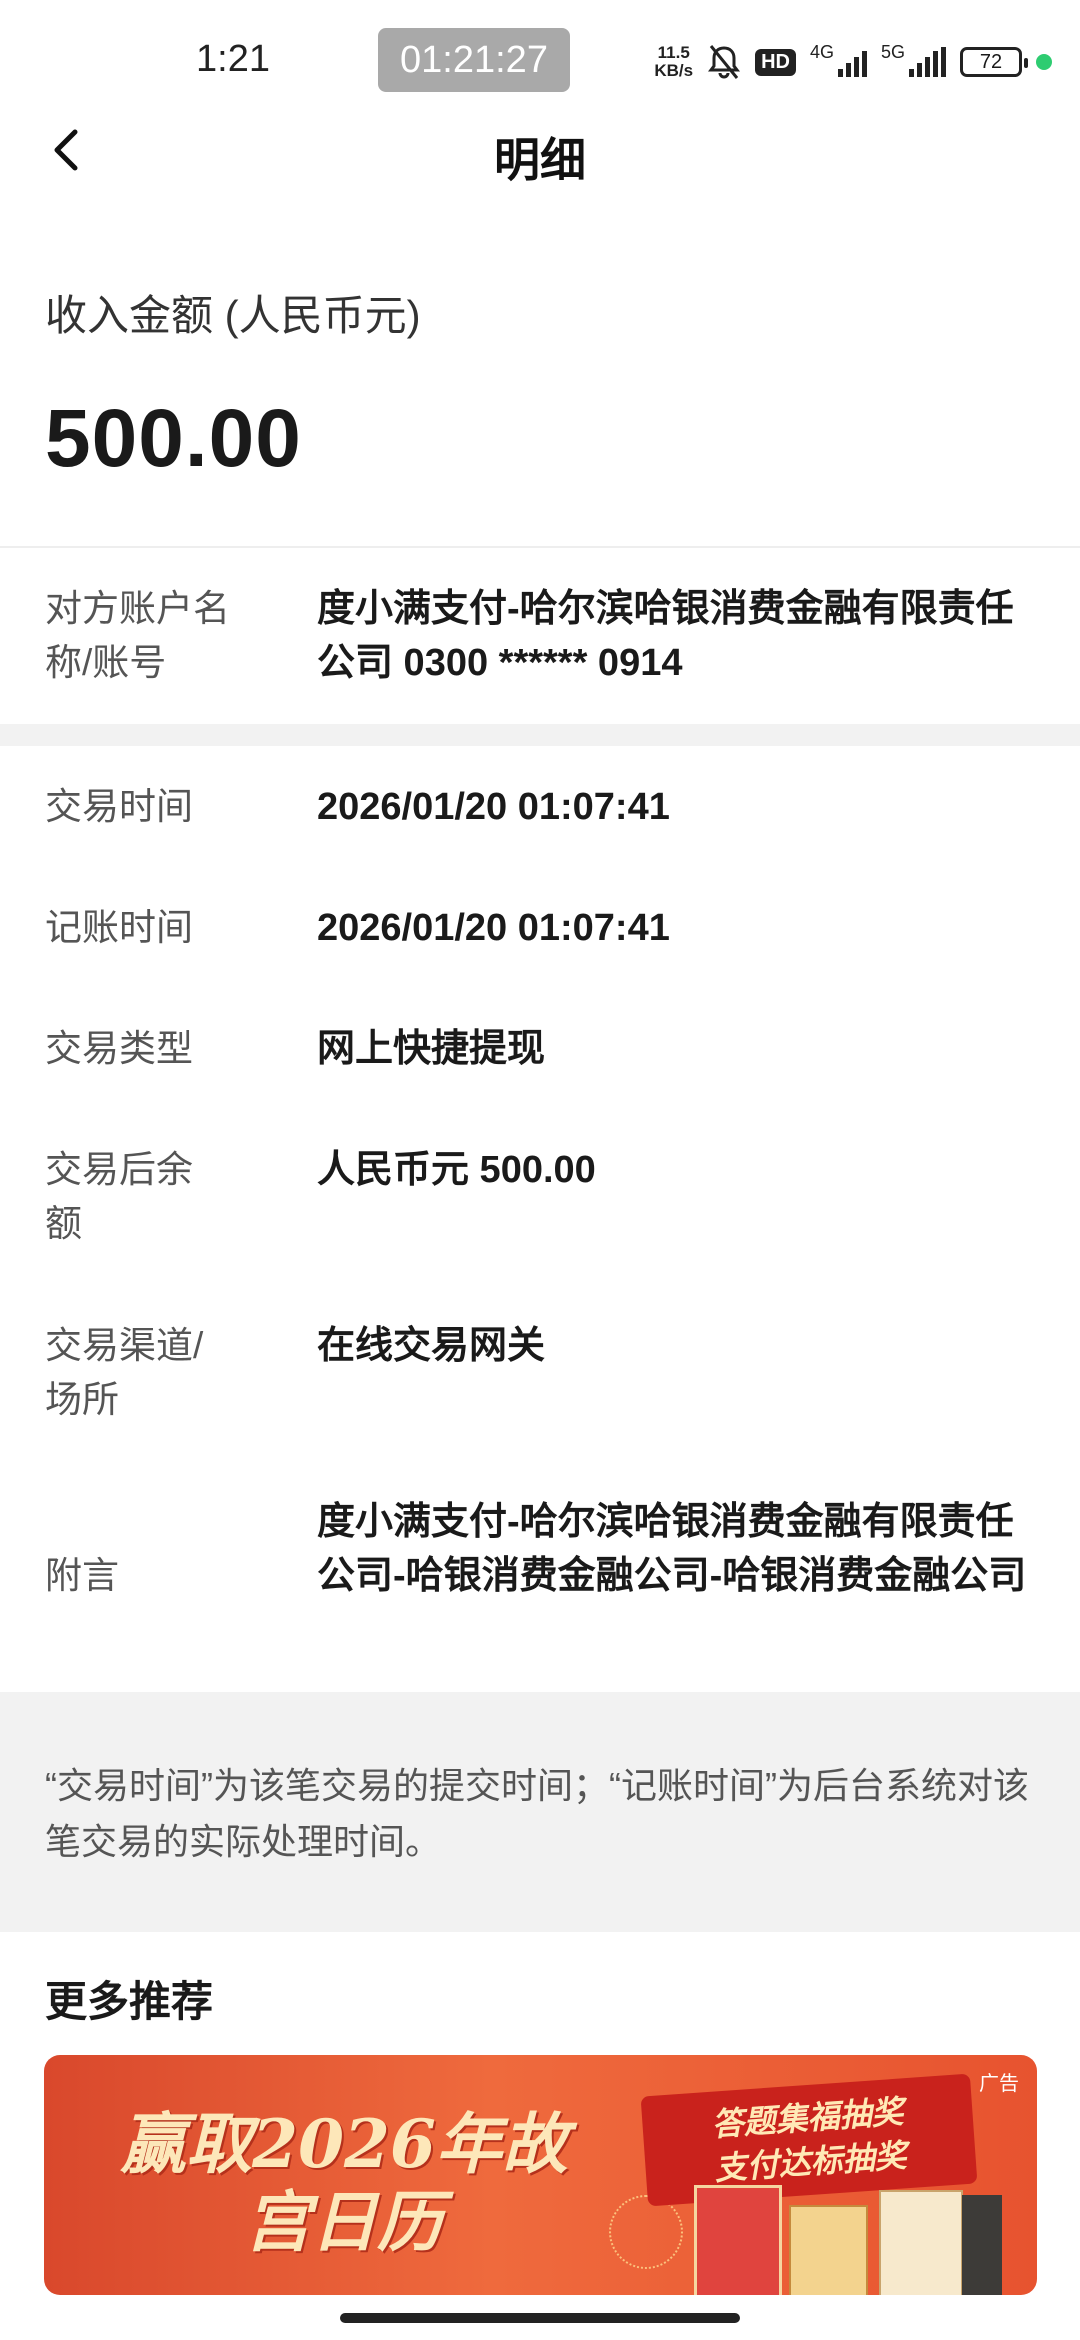  Describe the element at coordinates (119, 1048) in the screenshot. I see `detail-label-transaction-type: 交易类型` at that location.